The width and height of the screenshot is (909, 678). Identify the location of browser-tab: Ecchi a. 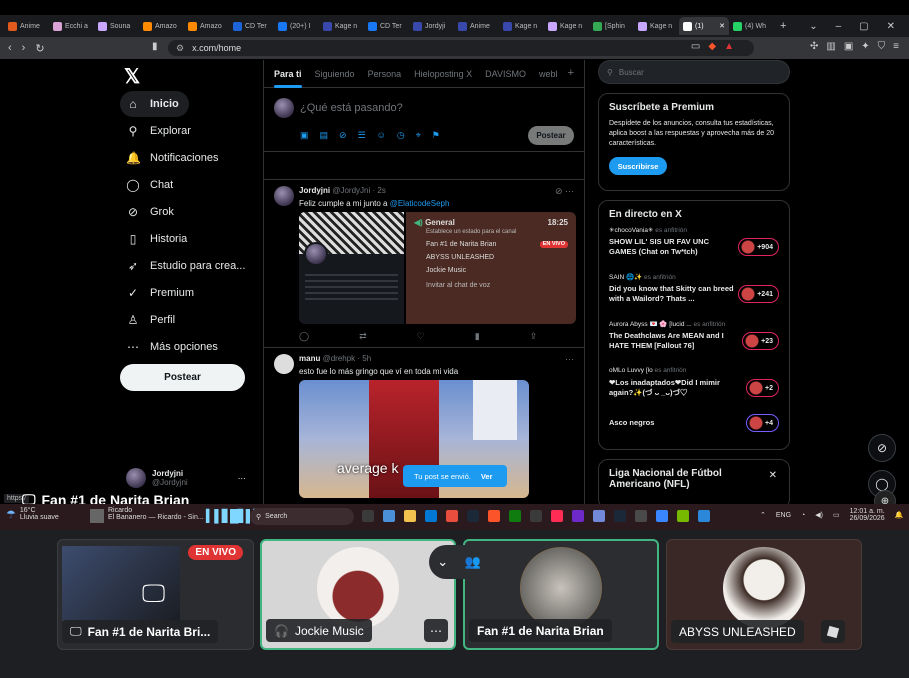
(71, 26).